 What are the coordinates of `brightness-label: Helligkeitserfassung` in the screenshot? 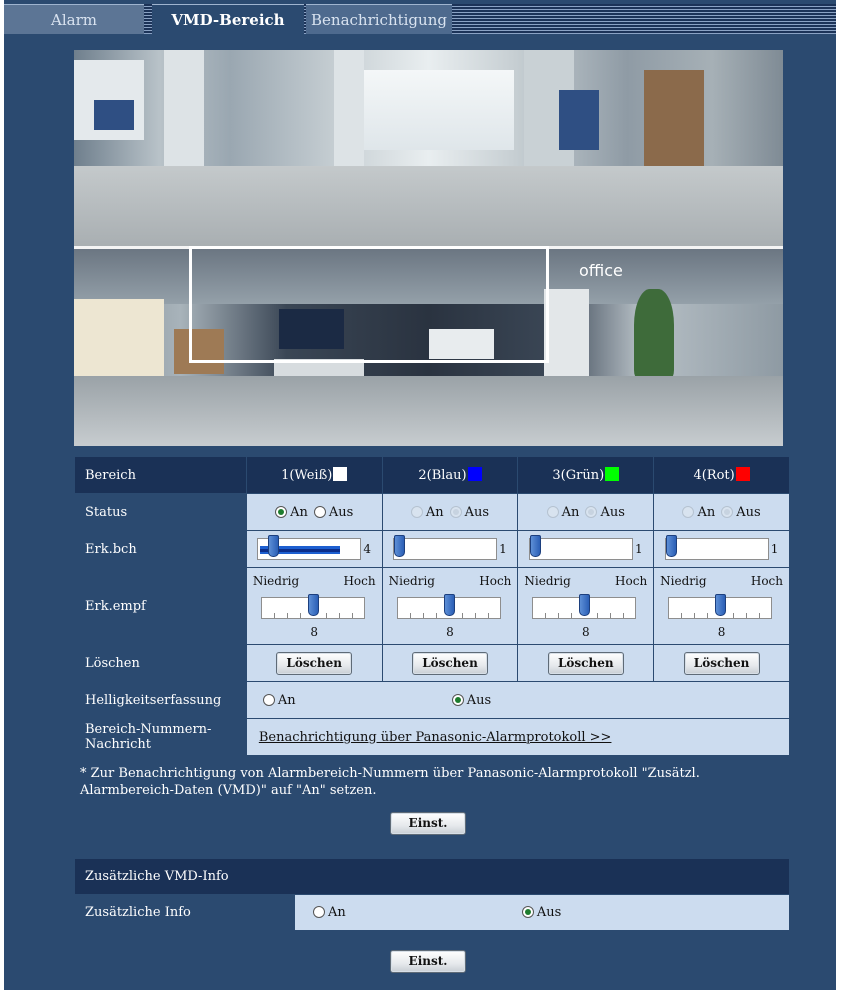 It's located at (160, 700).